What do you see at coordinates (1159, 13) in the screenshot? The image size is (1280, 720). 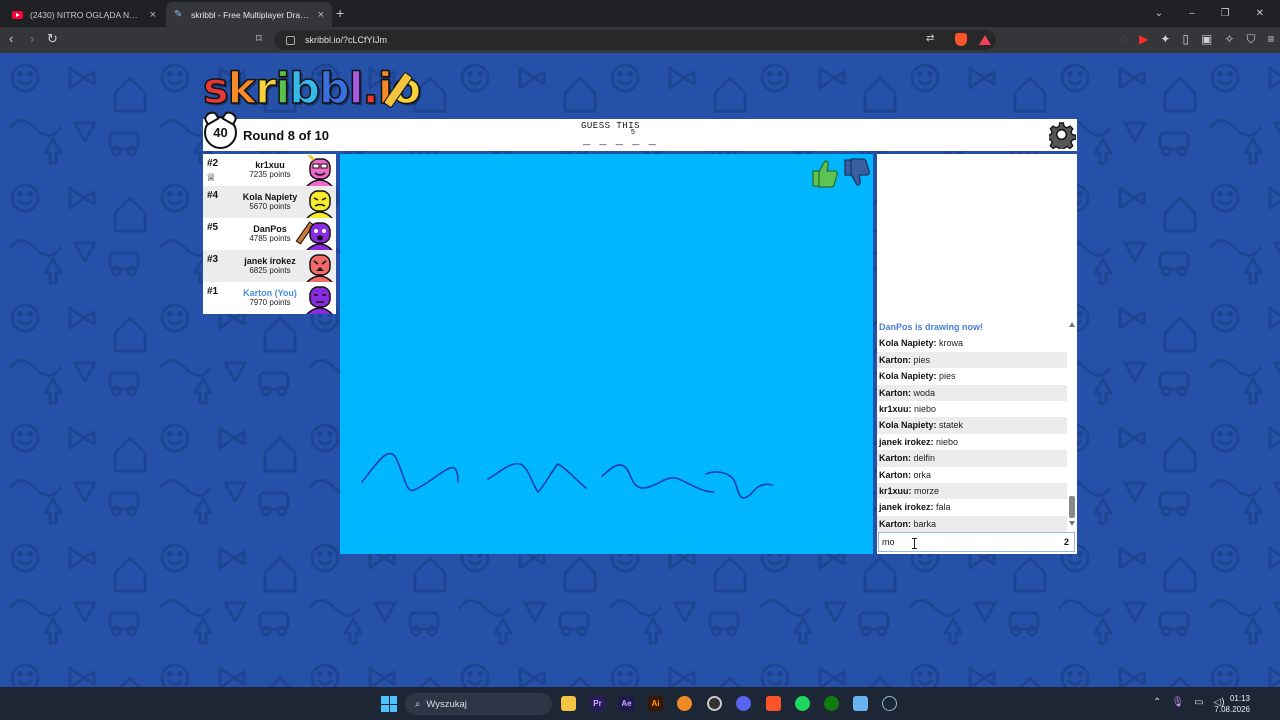 I see `tab-search-icon: ⌄` at bounding box center [1159, 13].